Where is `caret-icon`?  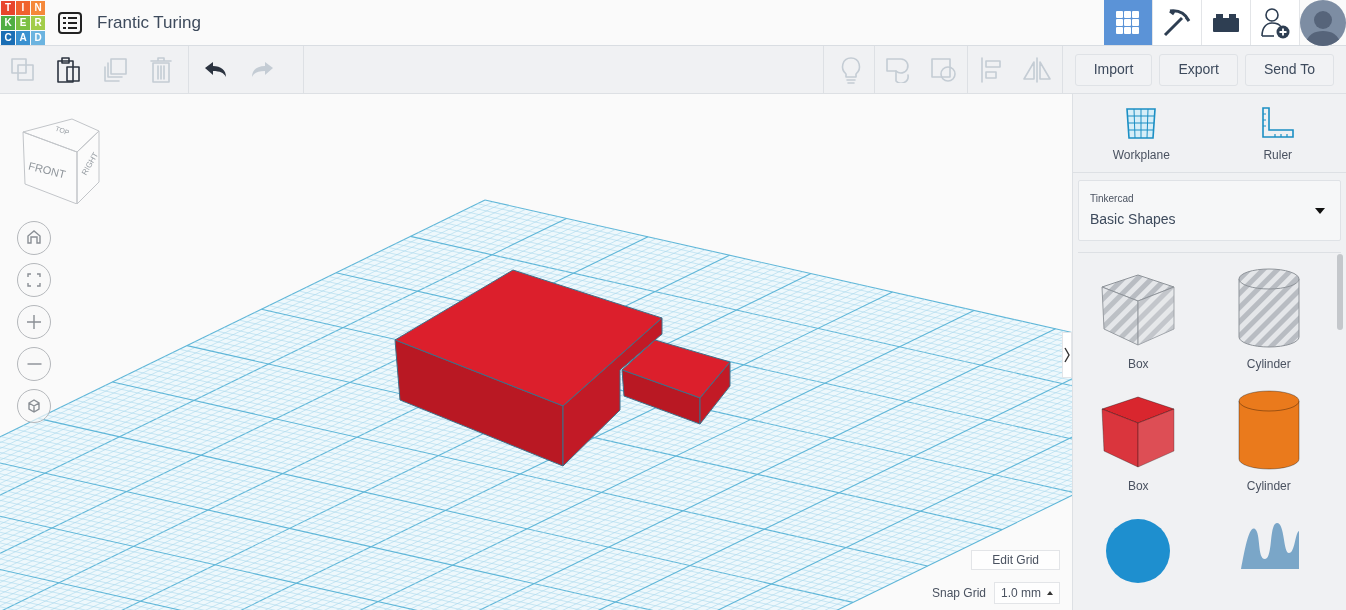
caret-icon is located at coordinates (1050, 593).